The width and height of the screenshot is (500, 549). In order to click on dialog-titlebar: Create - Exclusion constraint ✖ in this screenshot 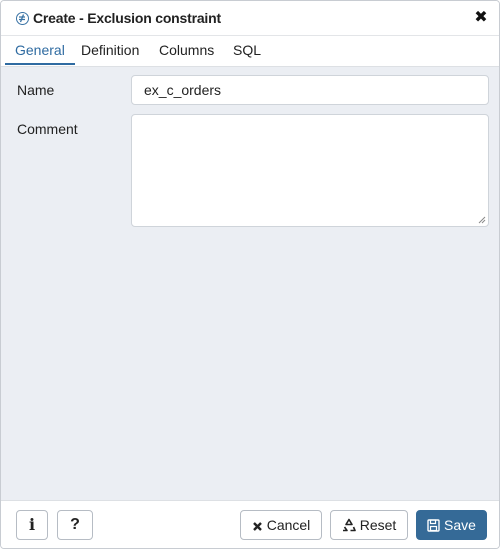, I will do `click(250, 18)`.